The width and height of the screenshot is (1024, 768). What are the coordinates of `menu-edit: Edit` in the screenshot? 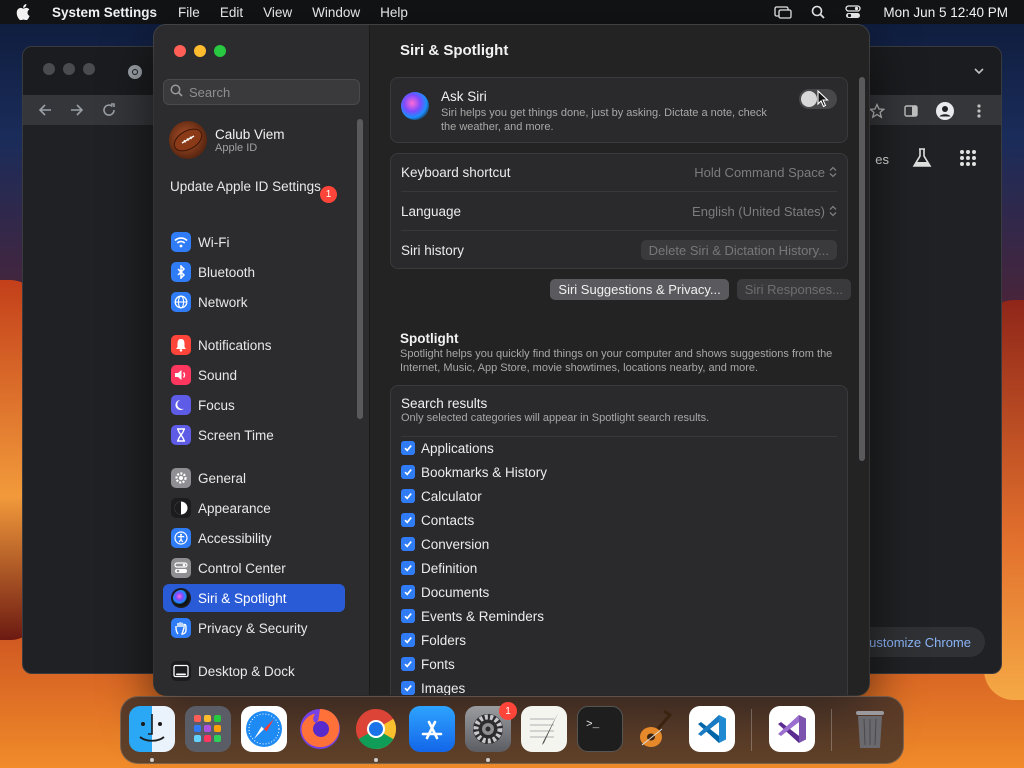 It's located at (231, 12).